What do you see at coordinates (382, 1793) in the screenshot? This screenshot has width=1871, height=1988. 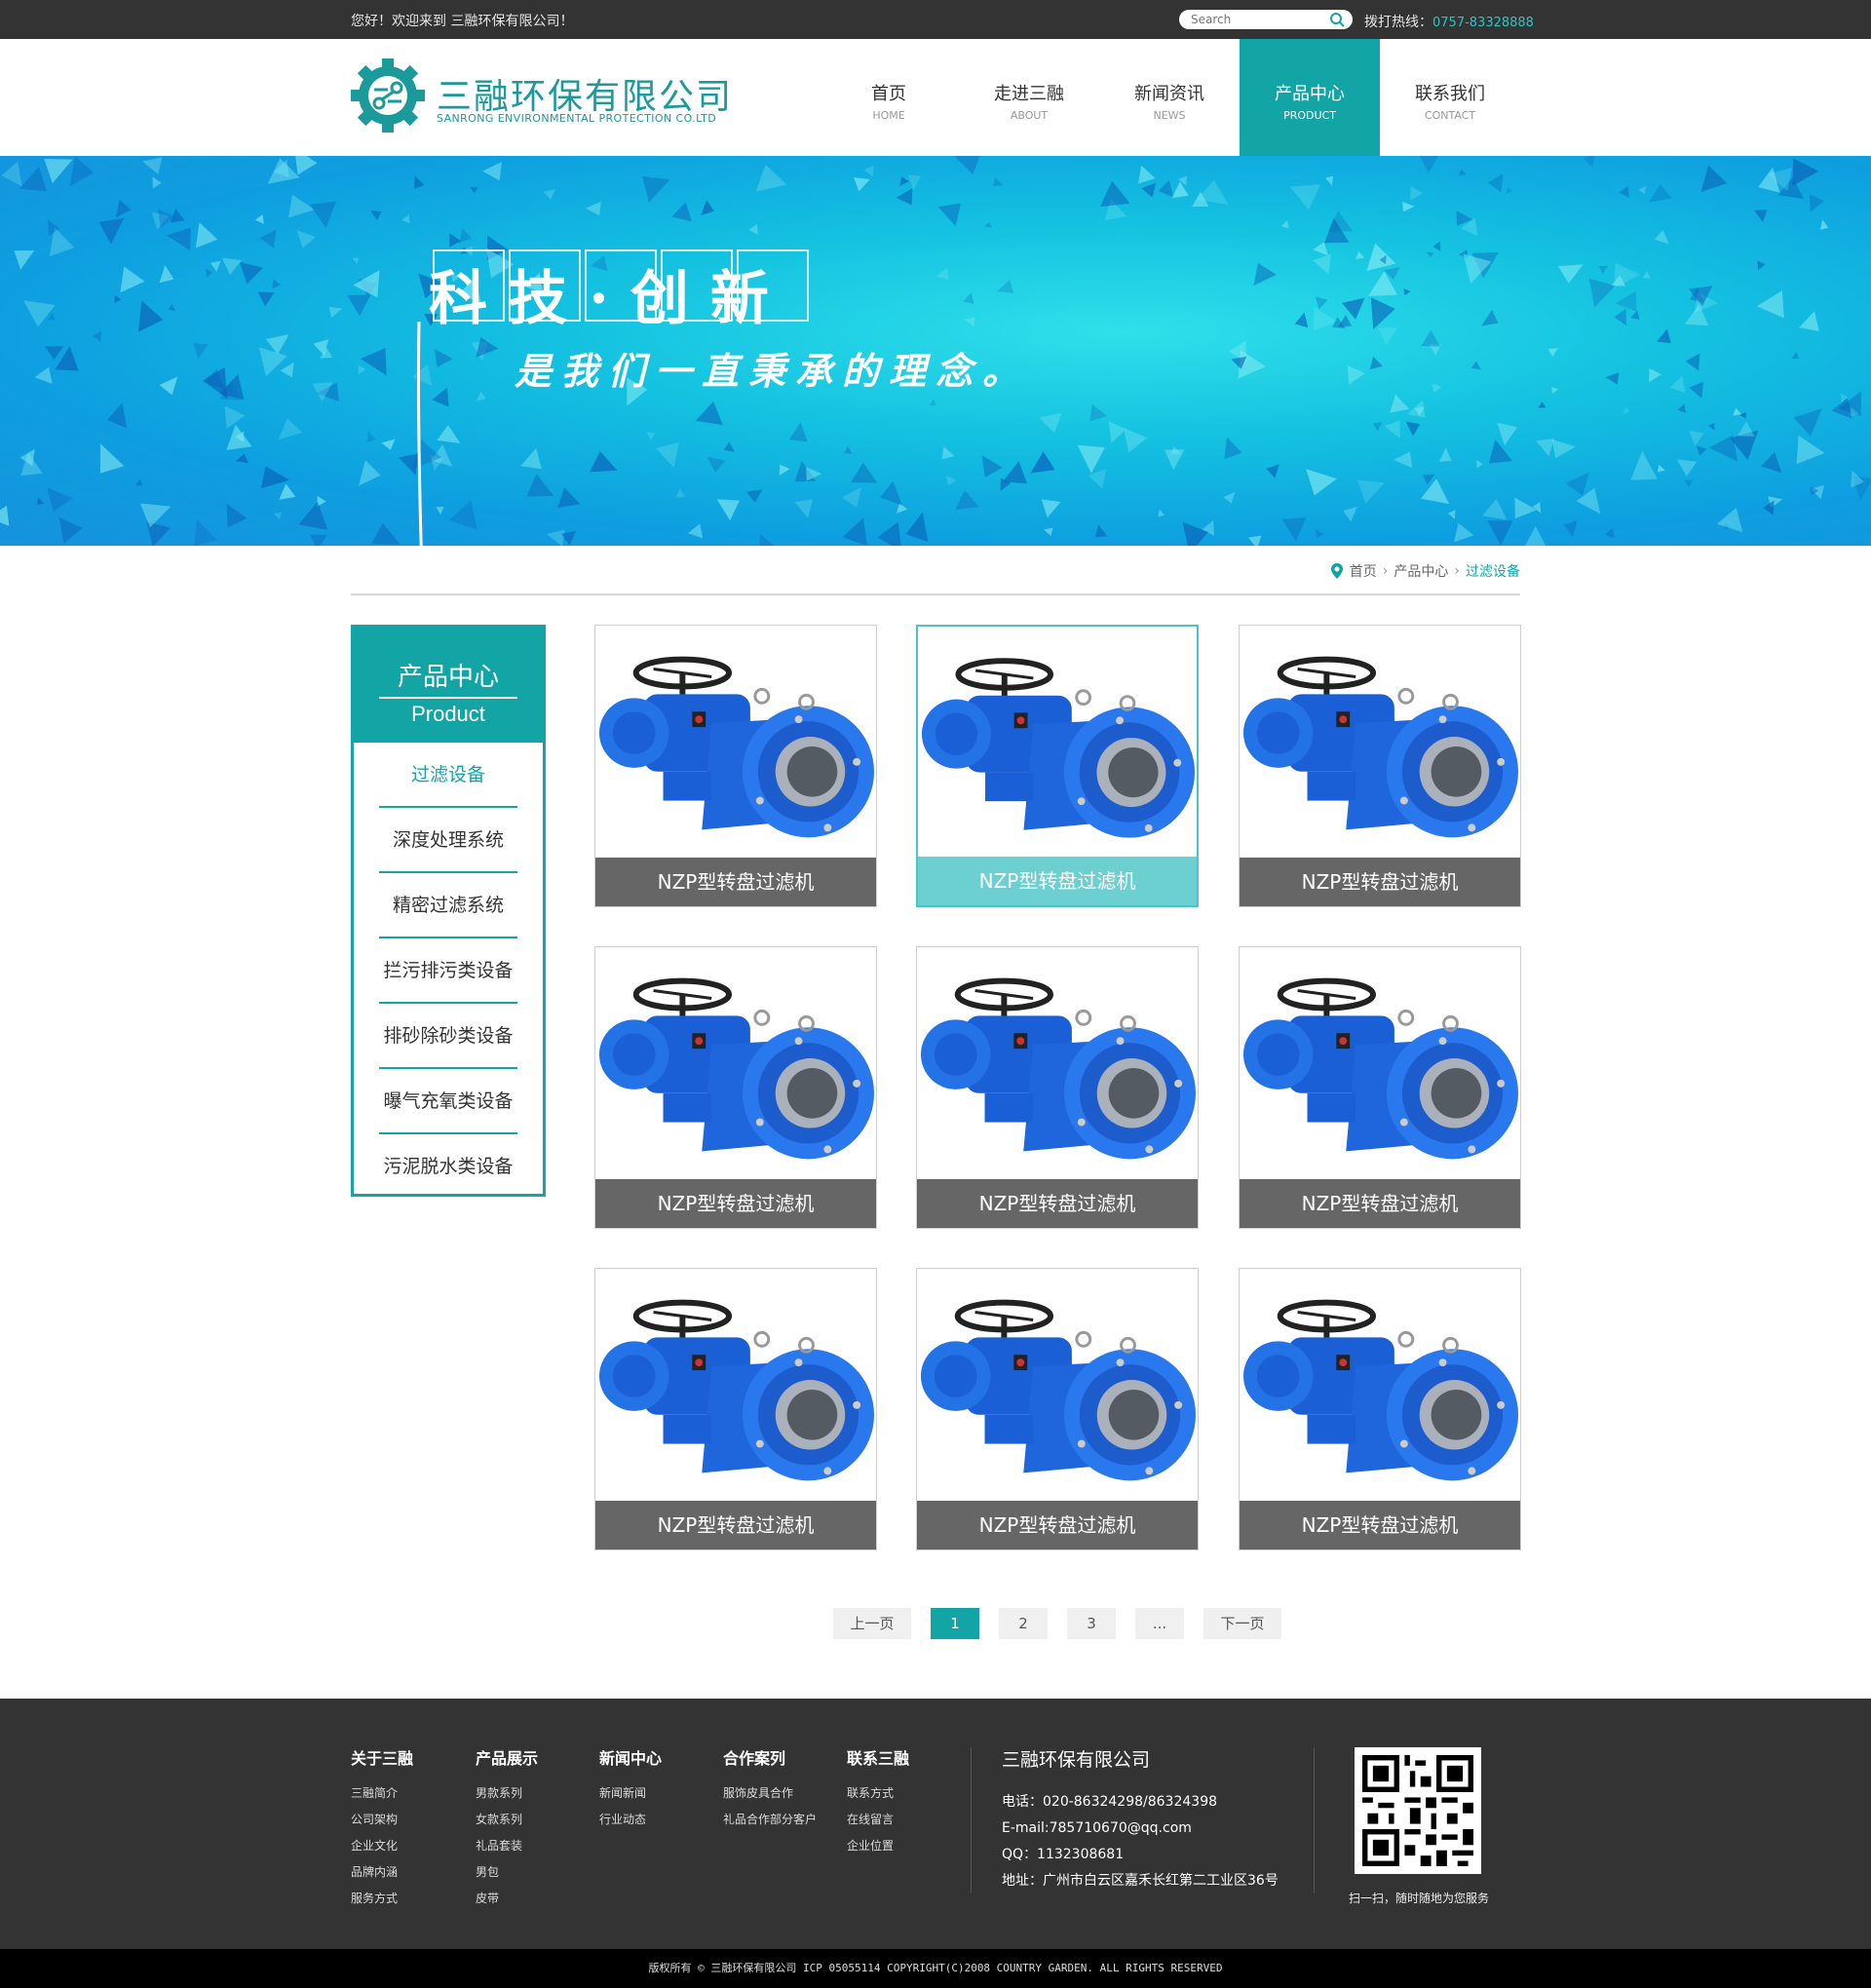 I see `footer-link: 三融简介` at bounding box center [382, 1793].